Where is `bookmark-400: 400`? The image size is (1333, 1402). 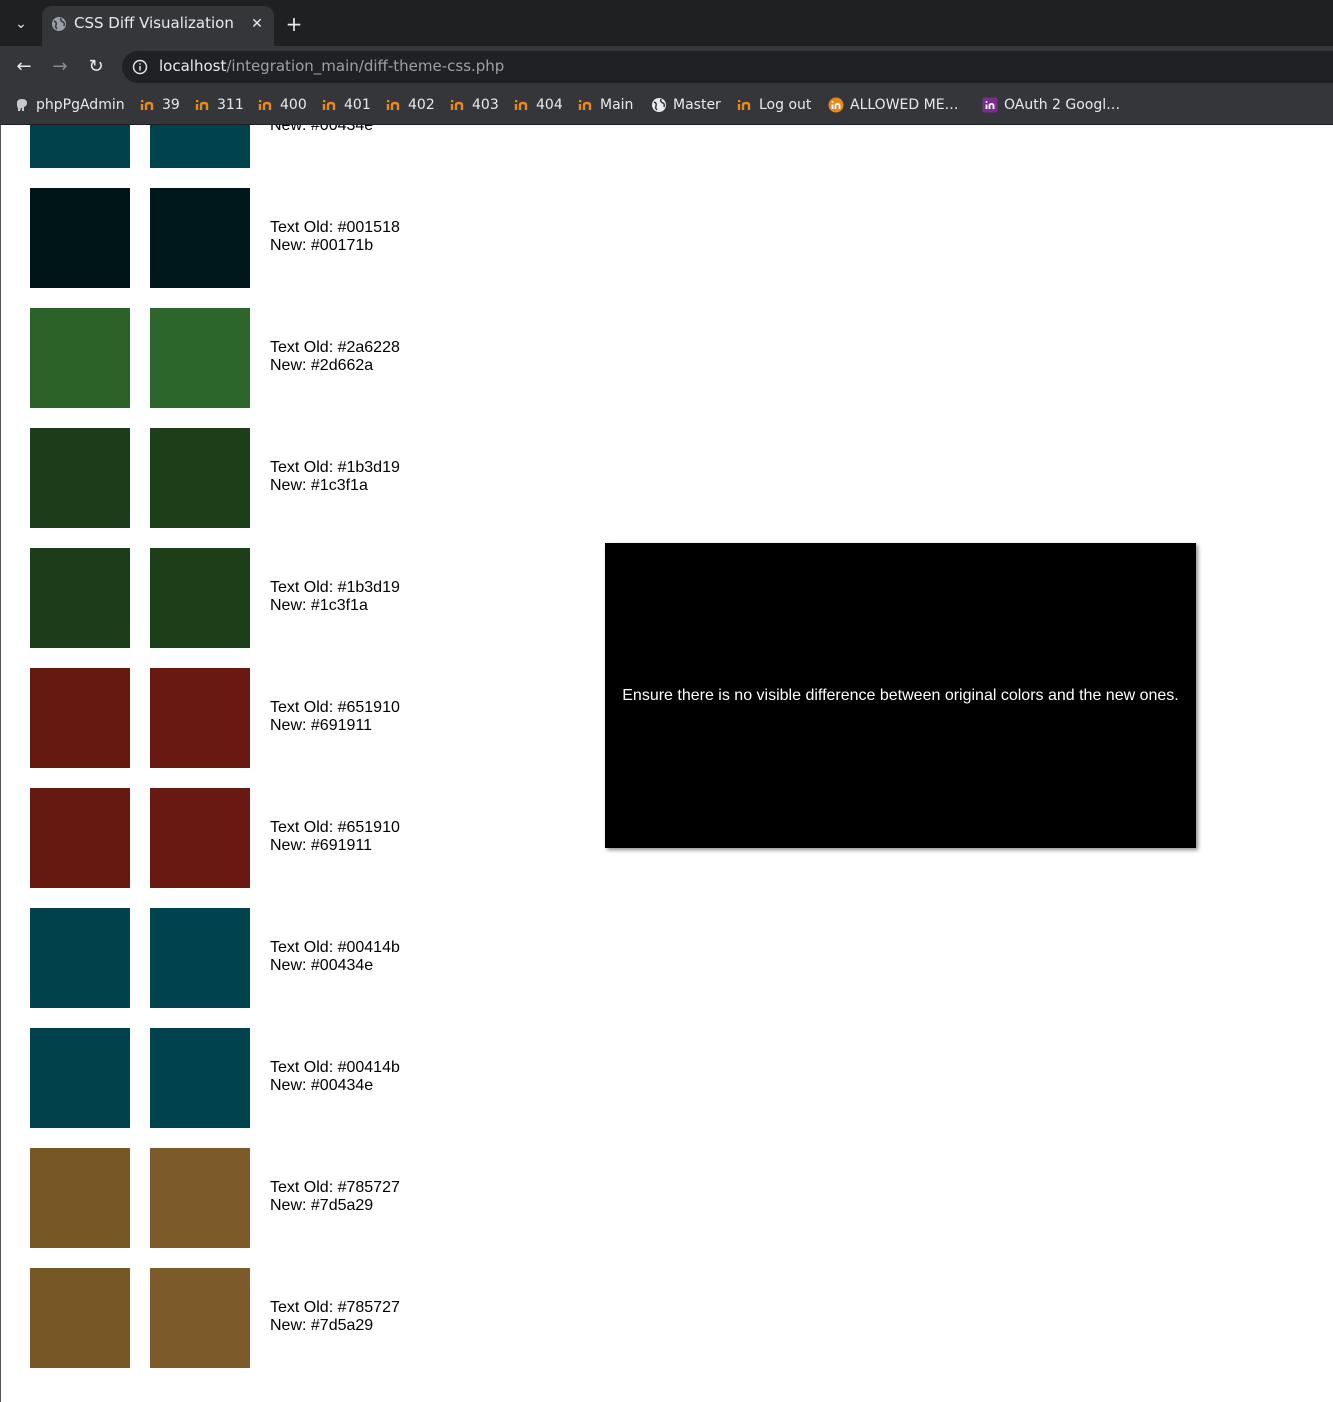
bookmark-400: 400 is located at coordinates (282, 105).